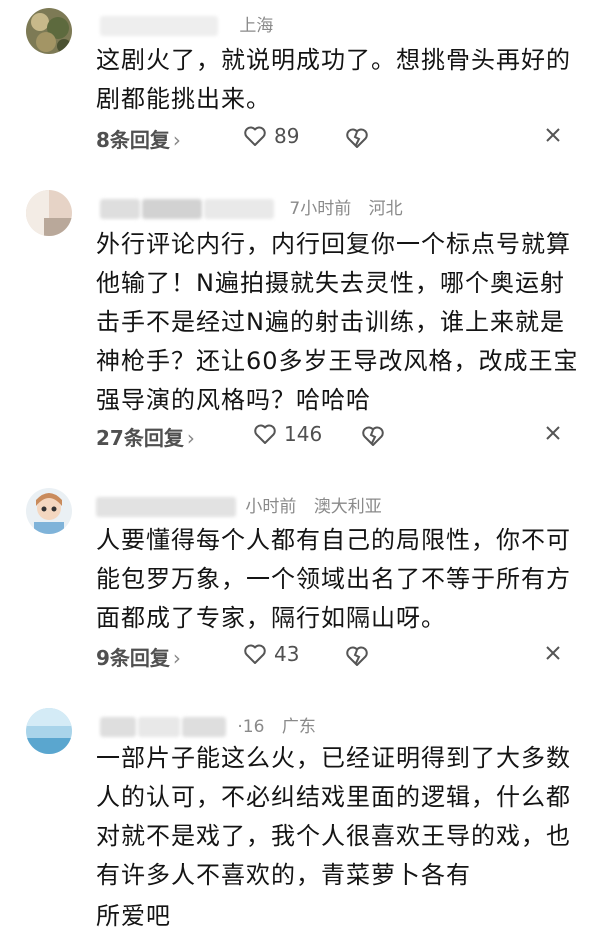 This screenshot has height=931, width=600. Describe the element at coordinates (298, 727) in the screenshot. I see `comment-location: 广东` at that location.